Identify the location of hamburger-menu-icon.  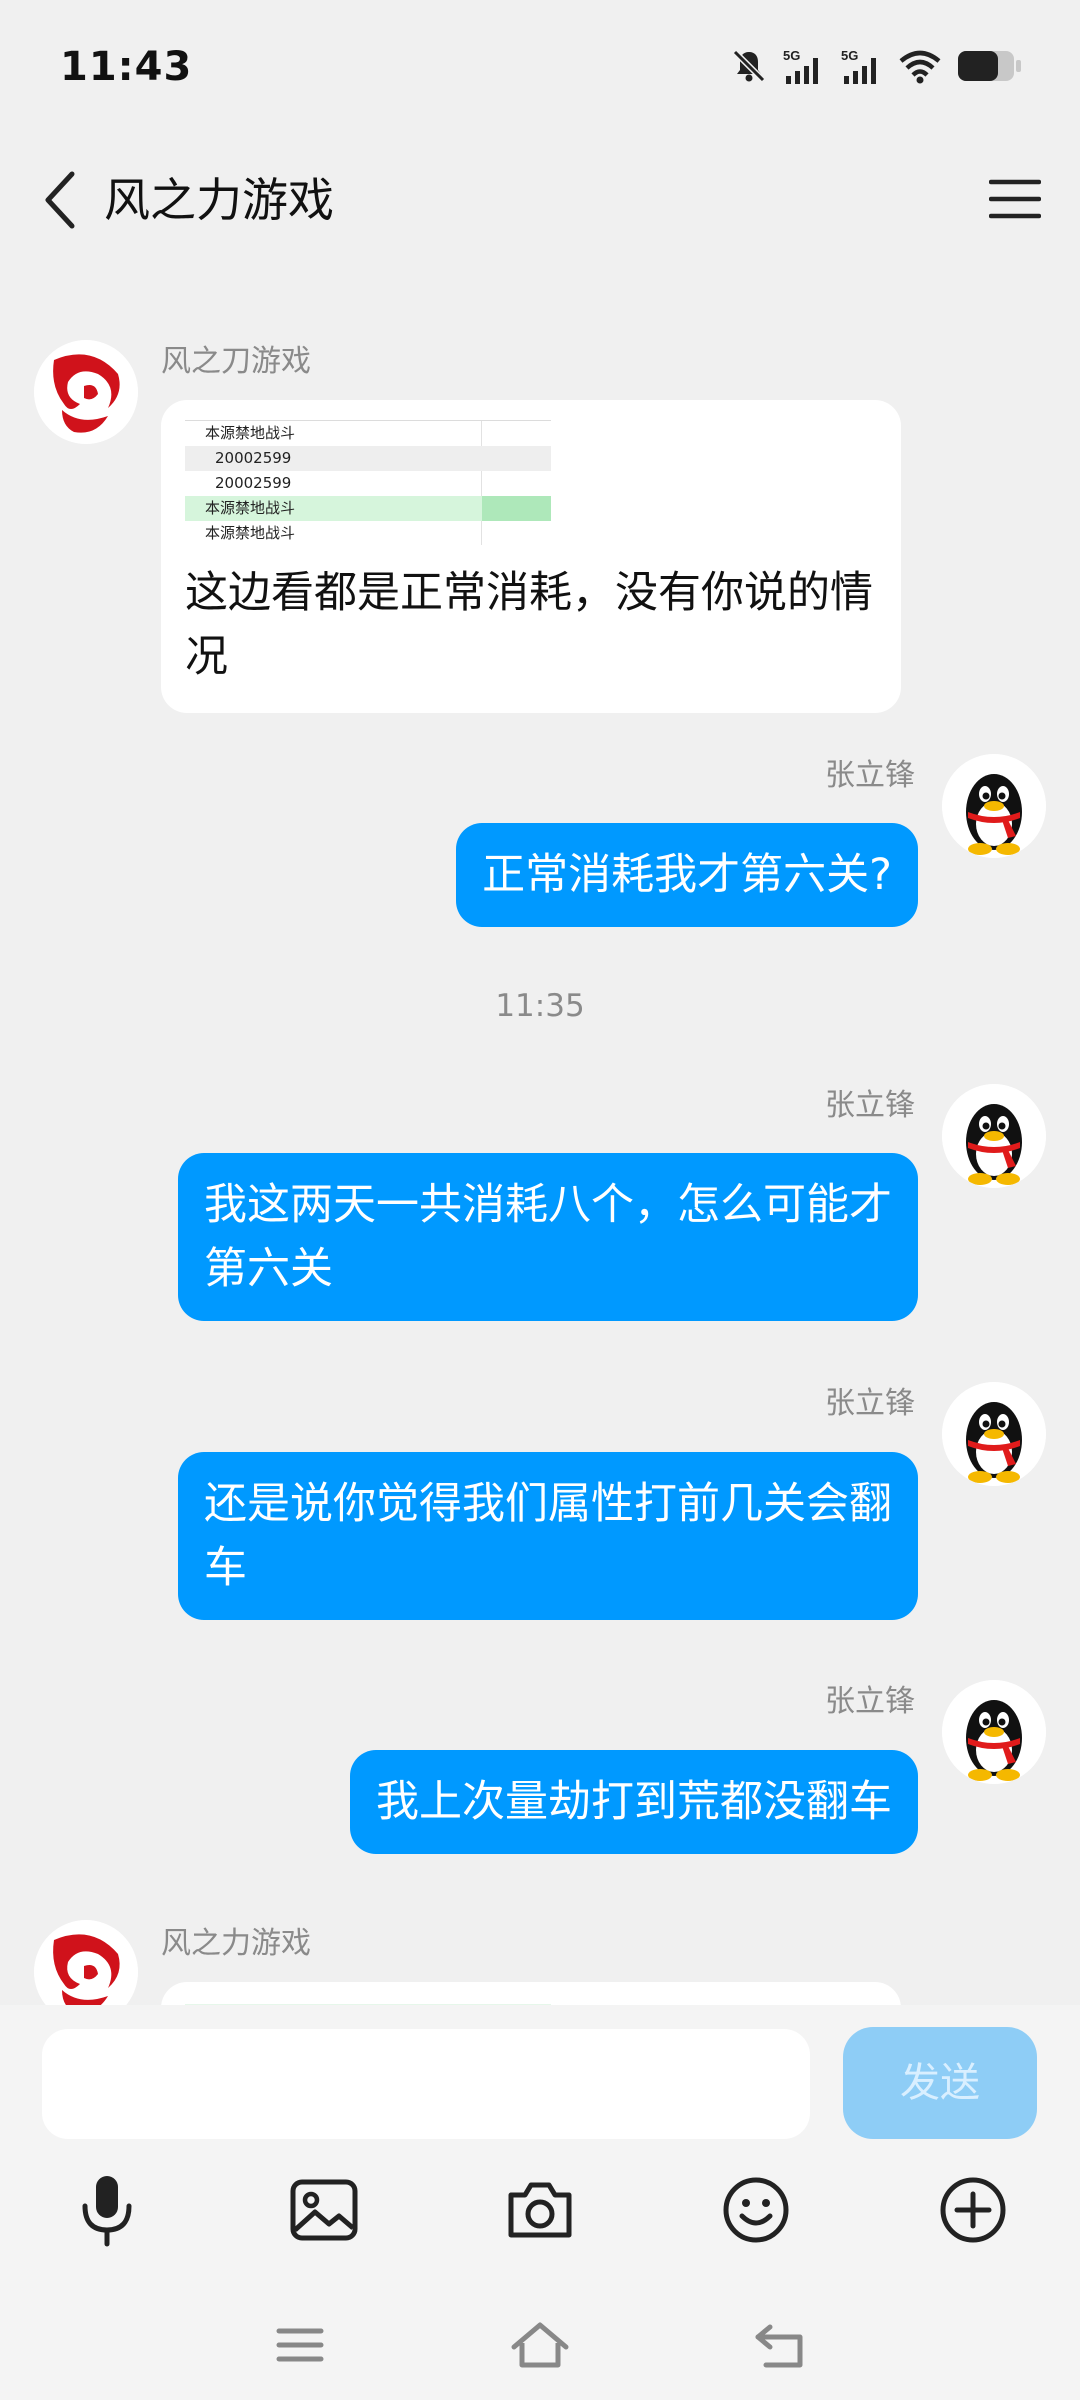
(1015, 199).